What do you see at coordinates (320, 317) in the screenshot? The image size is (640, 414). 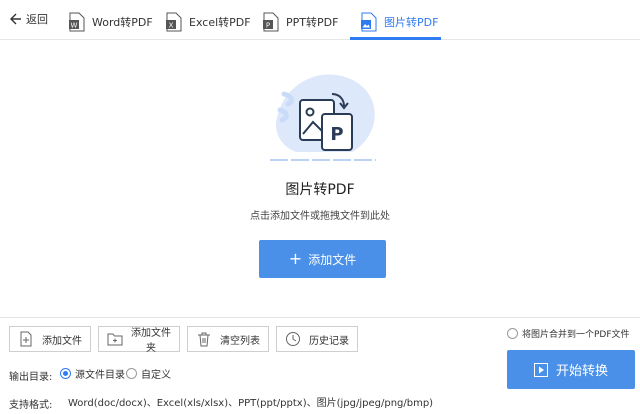 I see `divider` at bounding box center [320, 317].